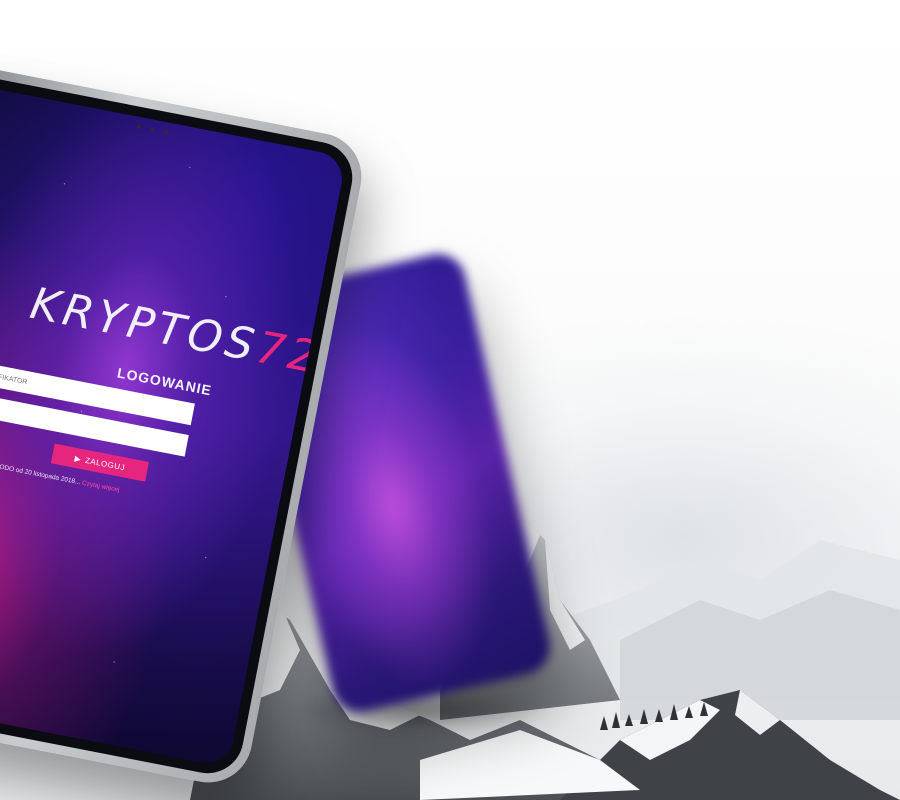 This screenshot has width=900, height=800. Describe the element at coordinates (105, 463) in the screenshot. I see `login-button-label: ZALOGUJ` at that location.